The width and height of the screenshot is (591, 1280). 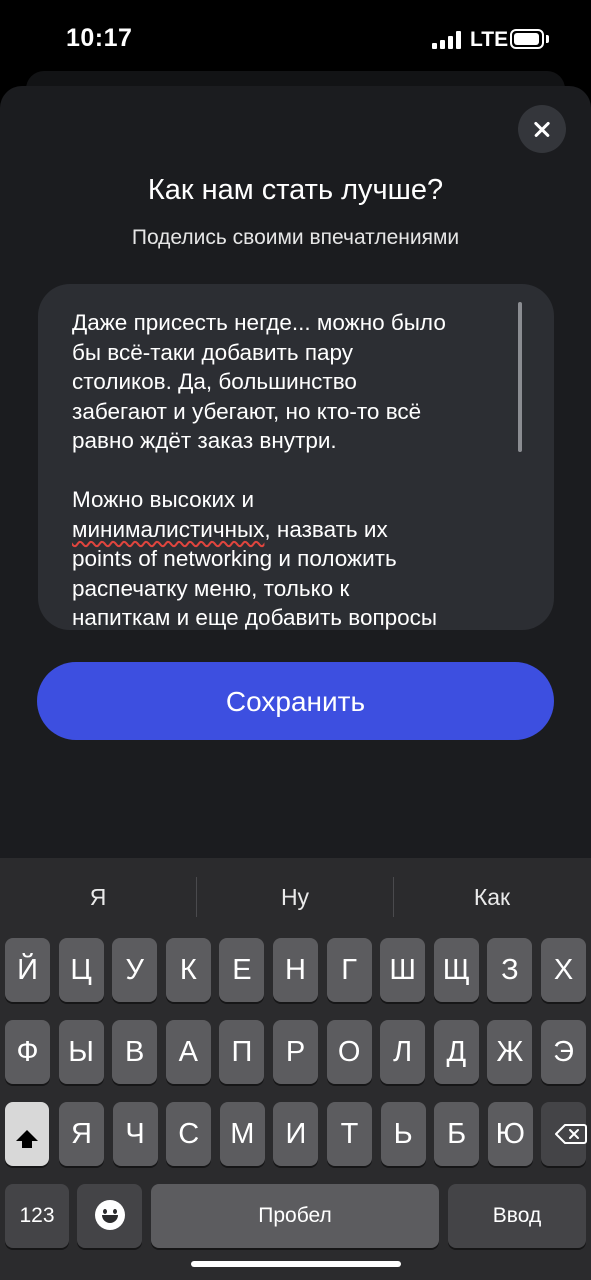 What do you see at coordinates (403, 1134) in the screenshot?
I see `key-Ь: Ь` at bounding box center [403, 1134].